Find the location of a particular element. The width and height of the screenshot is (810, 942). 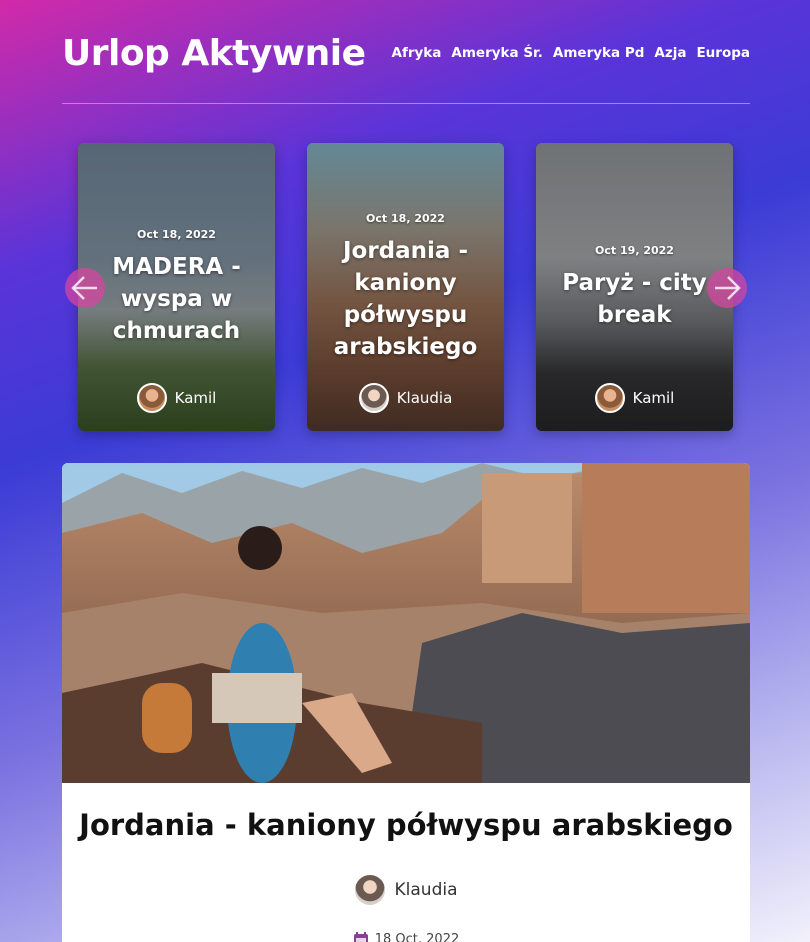

carousel-next-button is located at coordinates (727, 288).